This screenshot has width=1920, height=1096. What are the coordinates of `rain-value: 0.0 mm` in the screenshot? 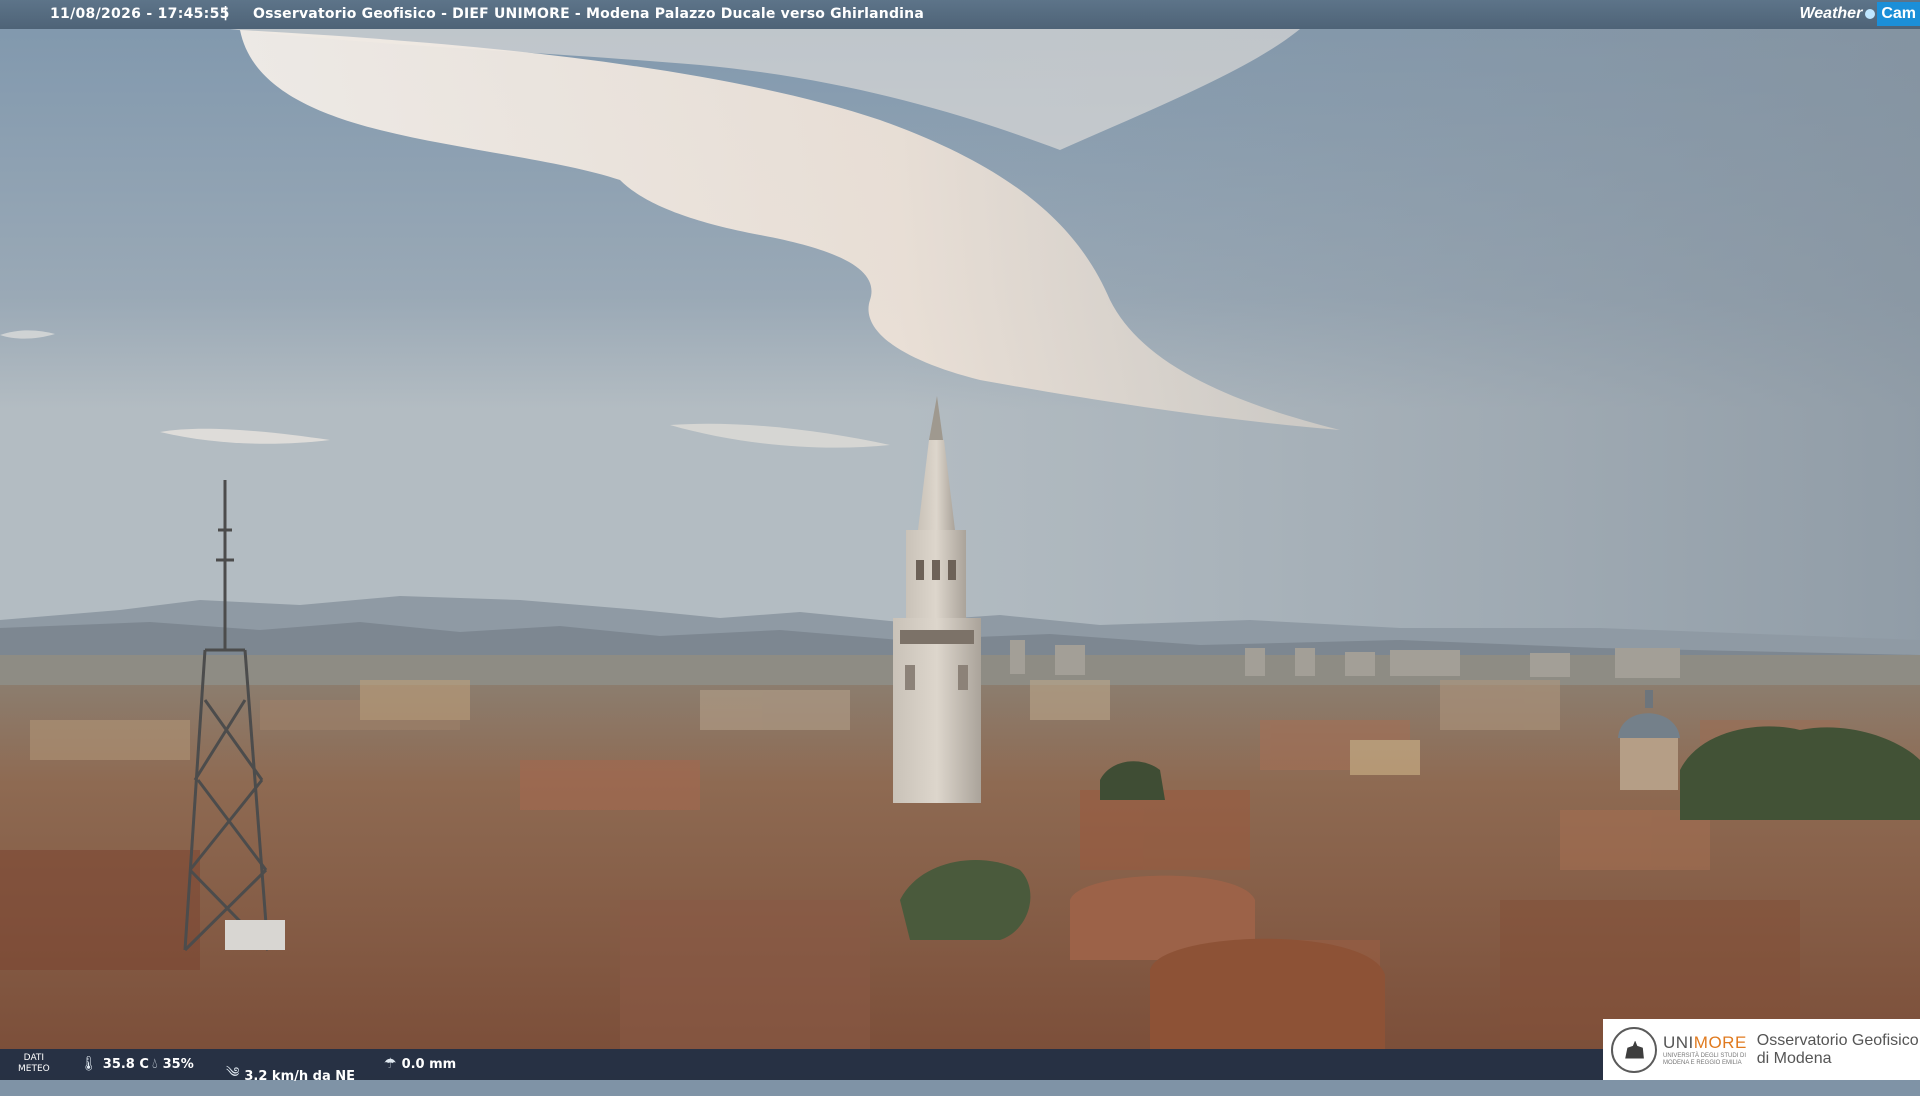 It's located at (429, 1064).